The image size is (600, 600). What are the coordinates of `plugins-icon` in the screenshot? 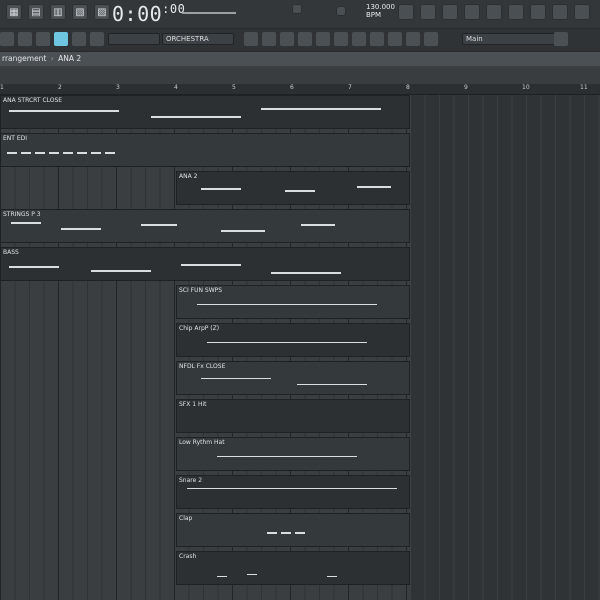 It's located at (323, 39).